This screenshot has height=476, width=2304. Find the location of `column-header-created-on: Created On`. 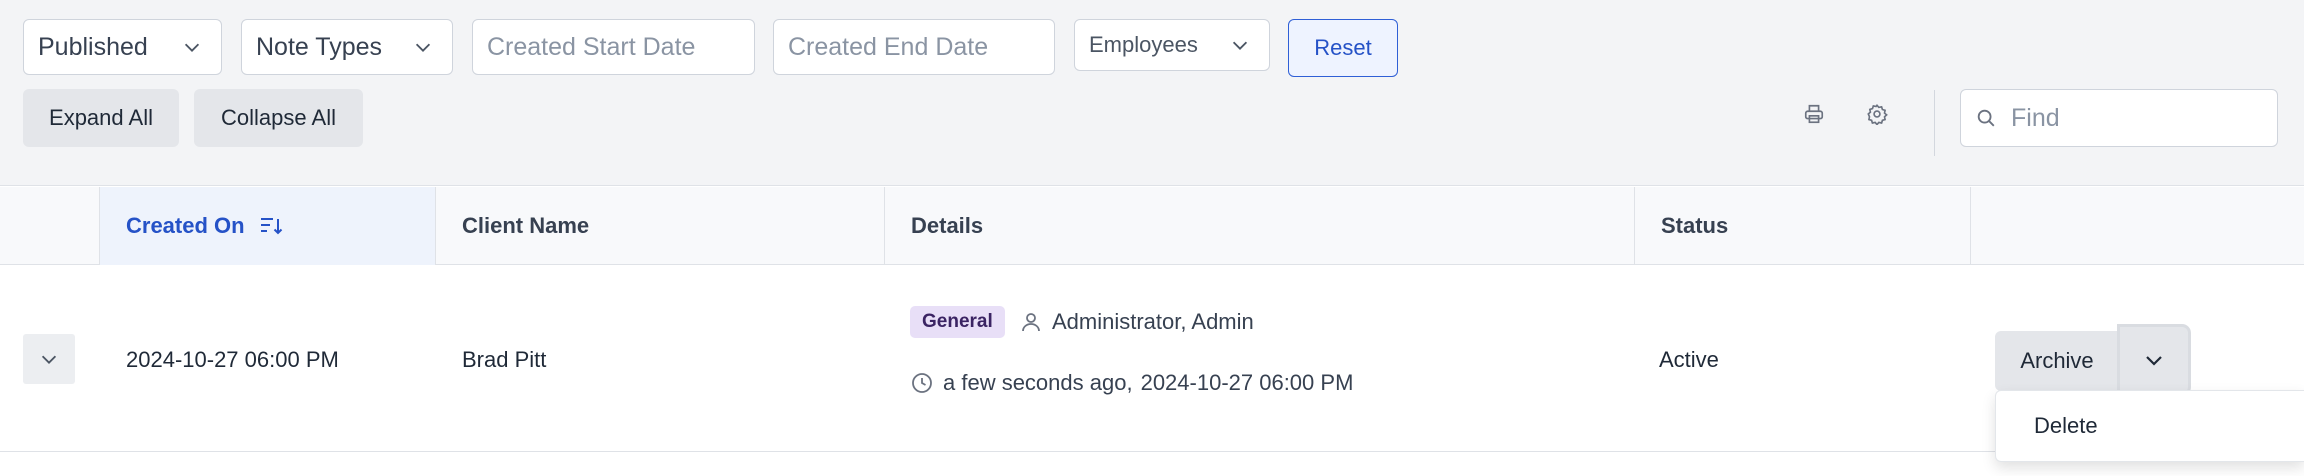

column-header-created-on: Created On is located at coordinates (268, 226).